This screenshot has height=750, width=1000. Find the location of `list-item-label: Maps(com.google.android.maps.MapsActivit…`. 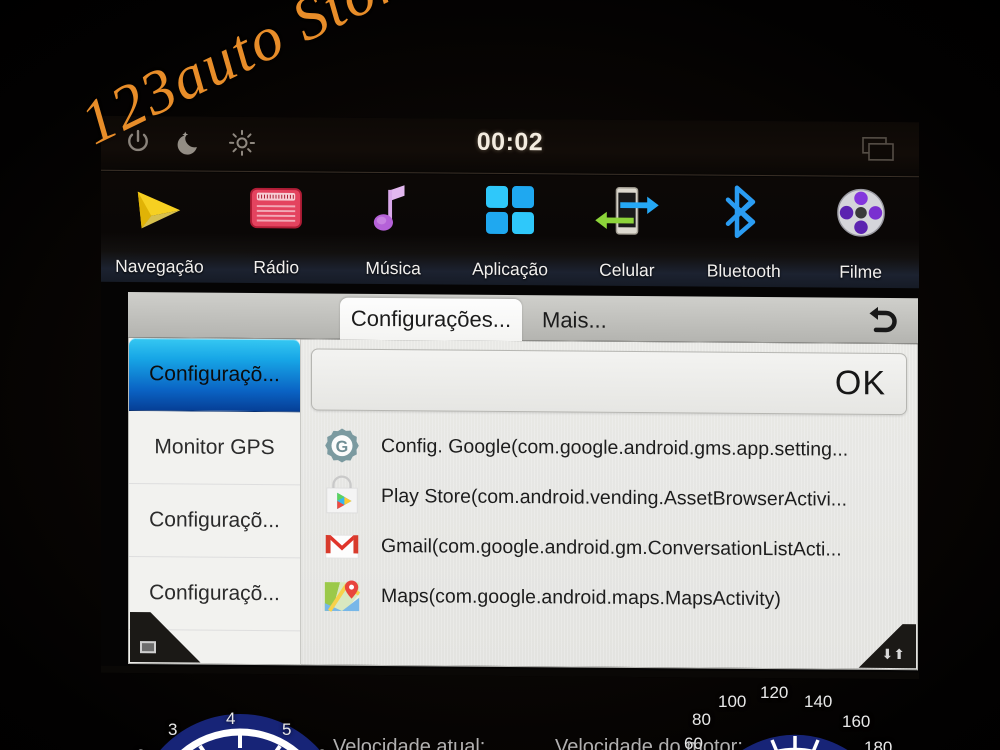

list-item-label: Maps(com.google.android.maps.MapsActivit… is located at coordinates (581, 597).